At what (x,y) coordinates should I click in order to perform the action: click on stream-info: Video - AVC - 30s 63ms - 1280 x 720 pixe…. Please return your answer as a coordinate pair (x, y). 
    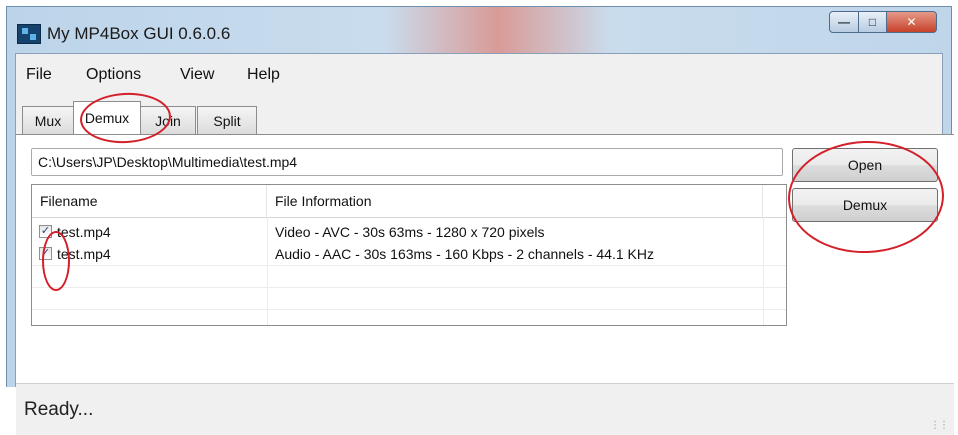
    Looking at the image, I should click on (410, 232).